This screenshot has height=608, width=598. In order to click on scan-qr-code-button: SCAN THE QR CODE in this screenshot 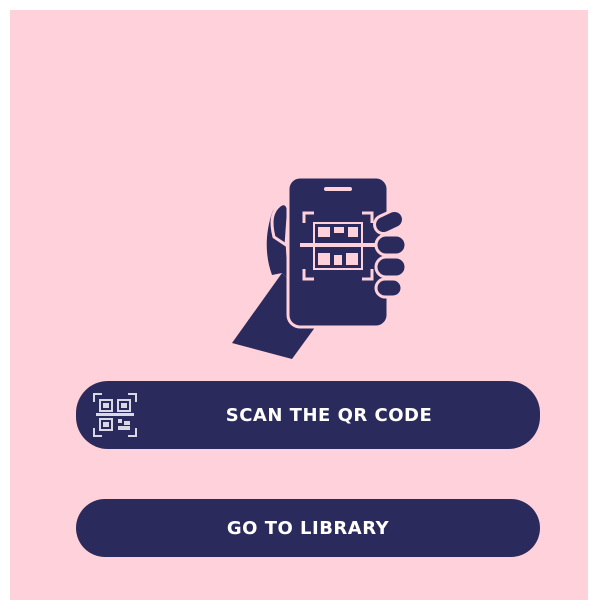, I will do `click(308, 415)`.